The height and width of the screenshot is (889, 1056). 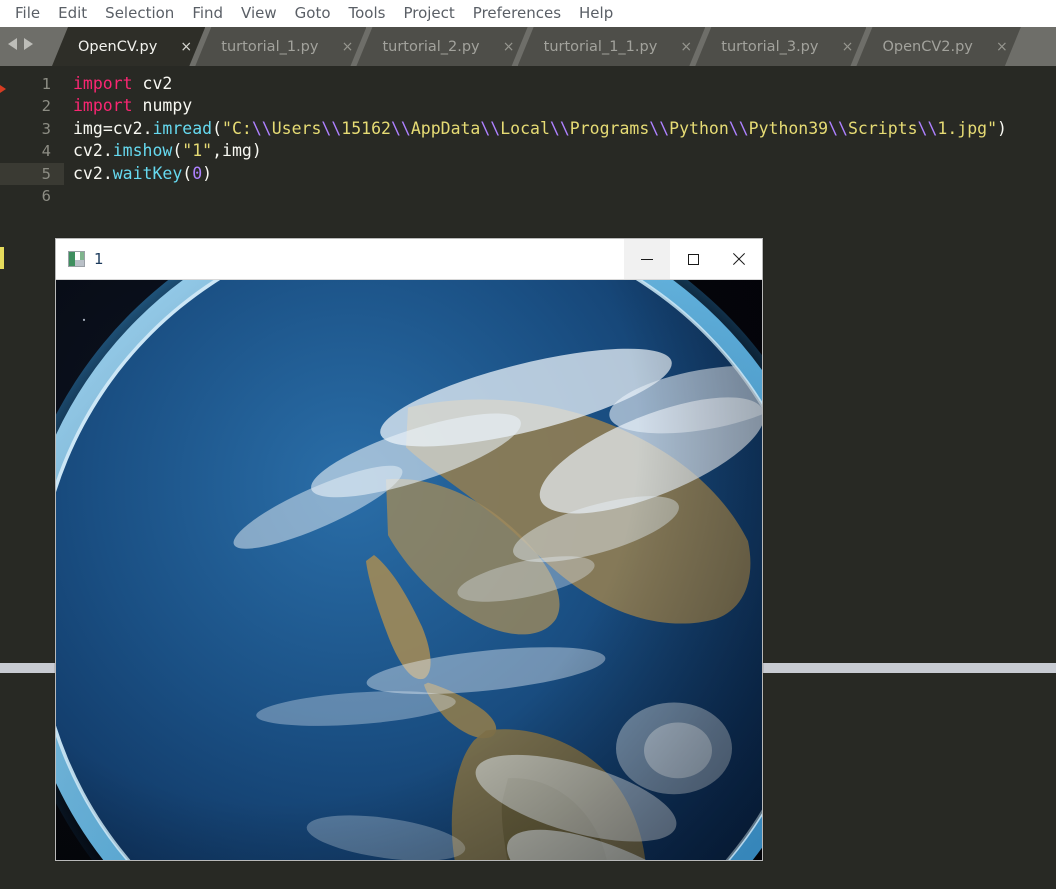 I want to click on tab-label: OpenCV2.py, so click(x=927, y=46).